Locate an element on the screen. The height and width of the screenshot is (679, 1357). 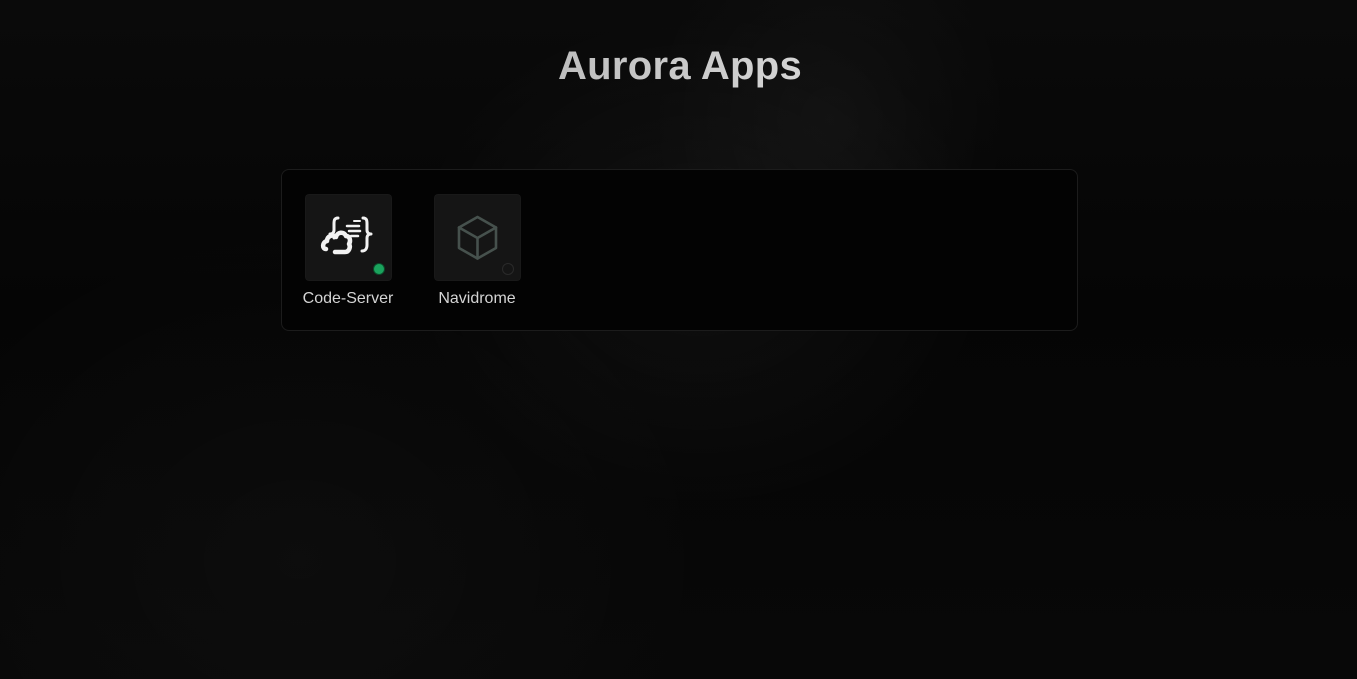
app-tile-navidrome: Navidrome is located at coordinates (477, 254).